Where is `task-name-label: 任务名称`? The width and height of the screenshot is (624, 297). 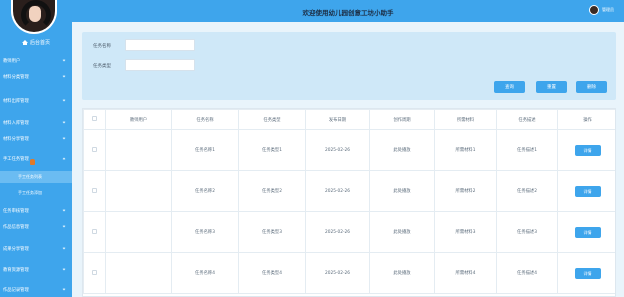
task-name-label: 任务名称 is located at coordinates (102, 46).